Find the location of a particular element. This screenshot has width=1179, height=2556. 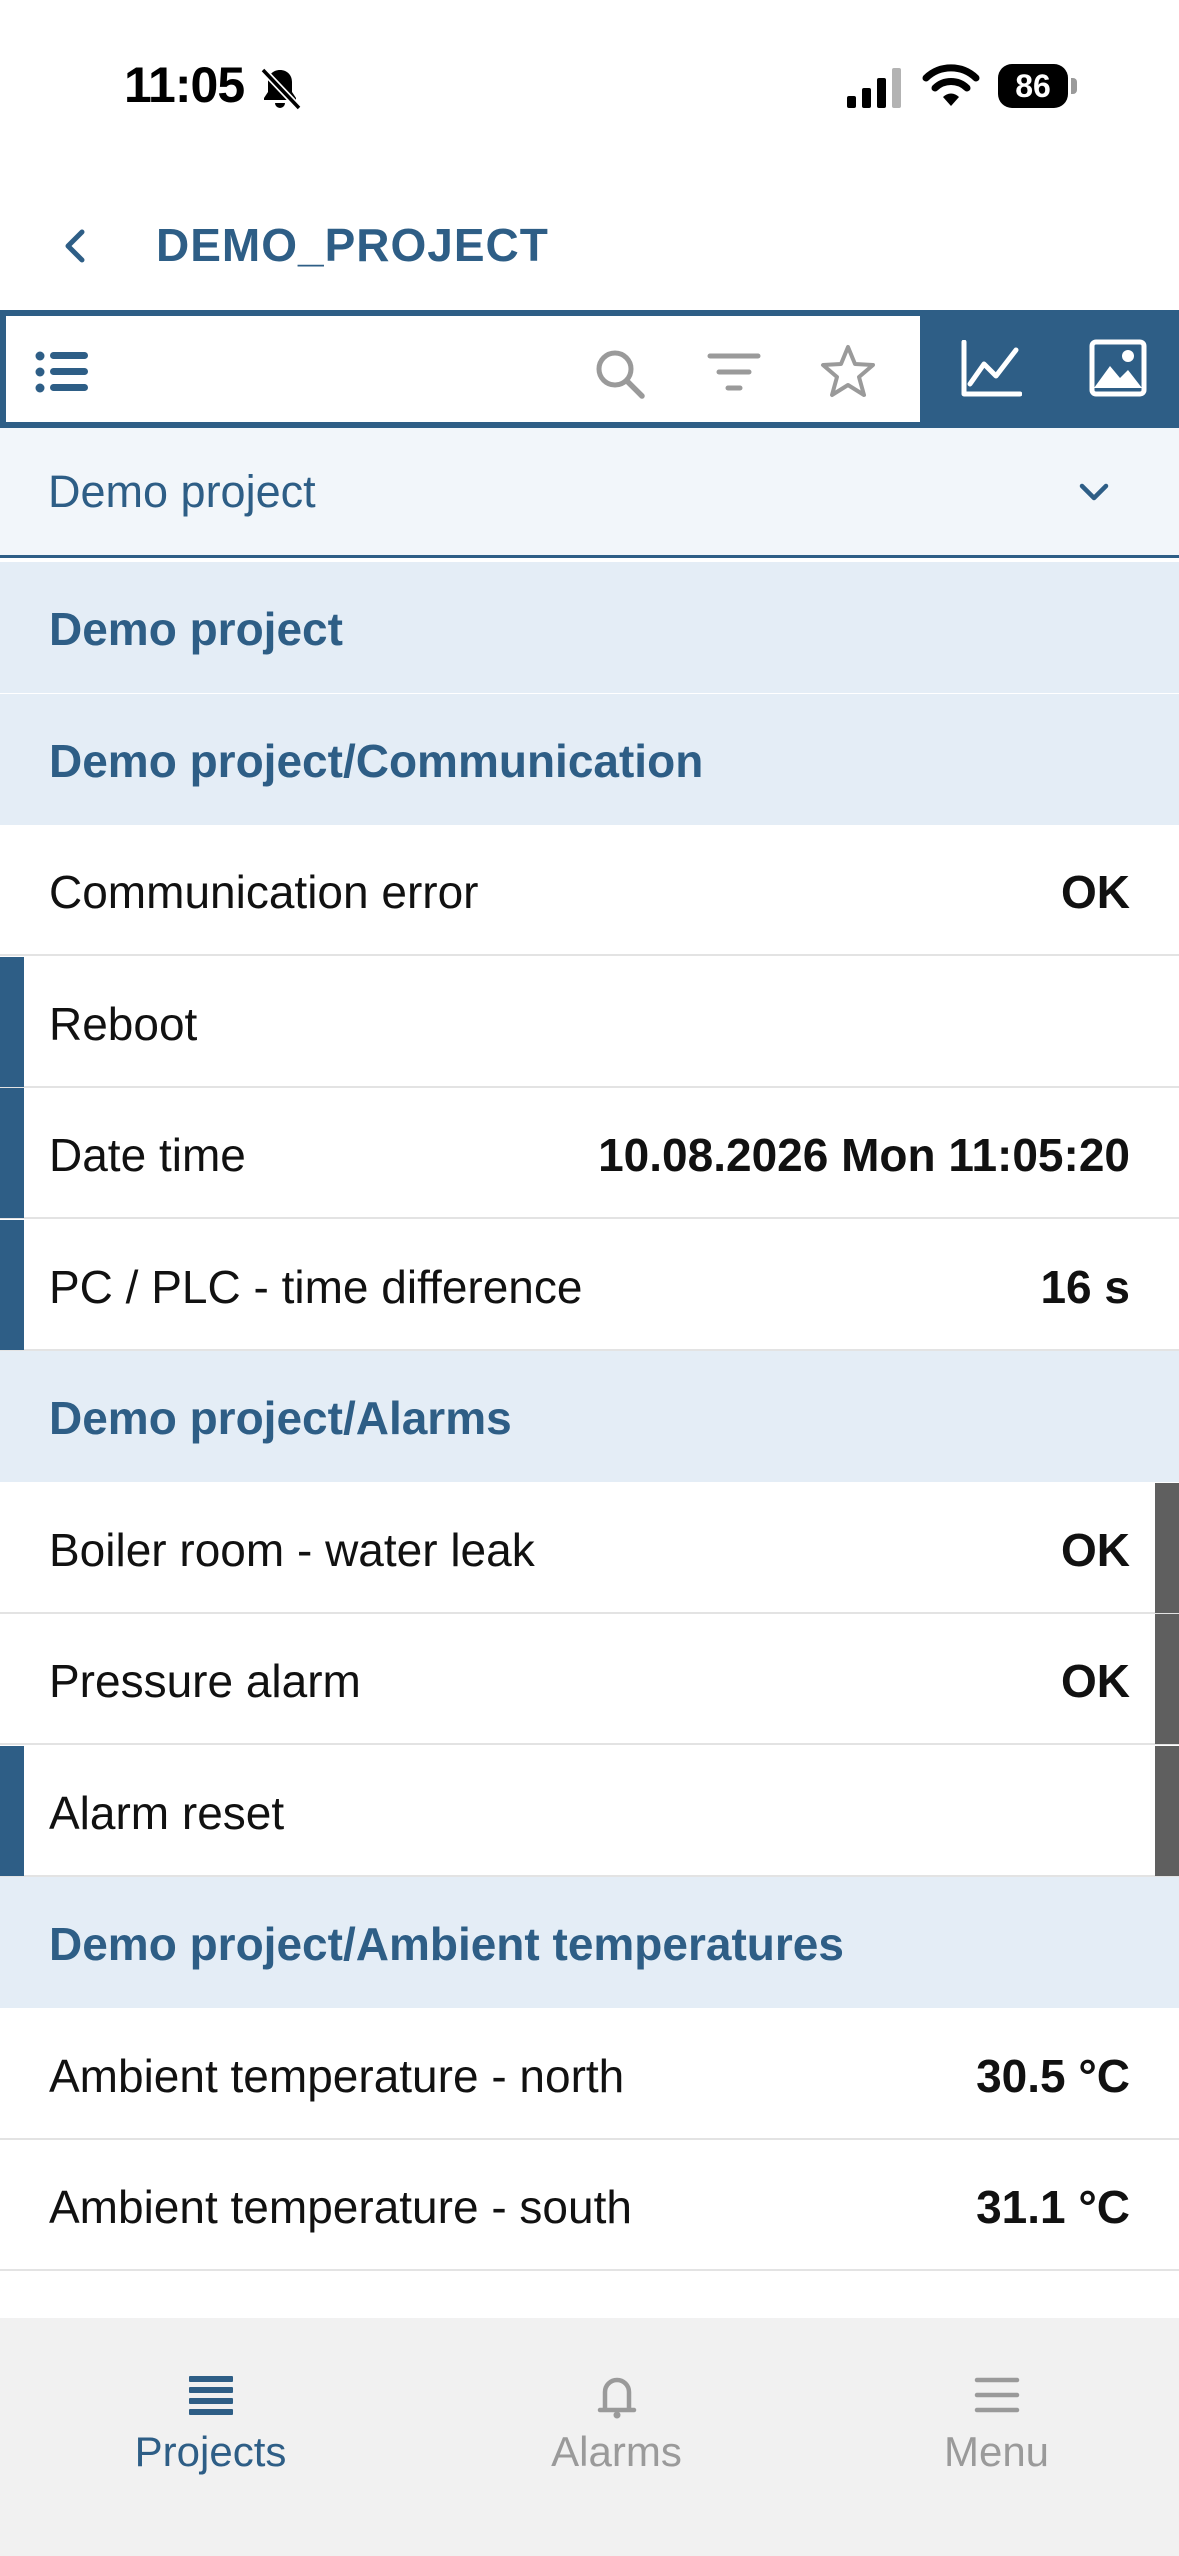

tab-menu: Menu is located at coordinates (989, 2437).